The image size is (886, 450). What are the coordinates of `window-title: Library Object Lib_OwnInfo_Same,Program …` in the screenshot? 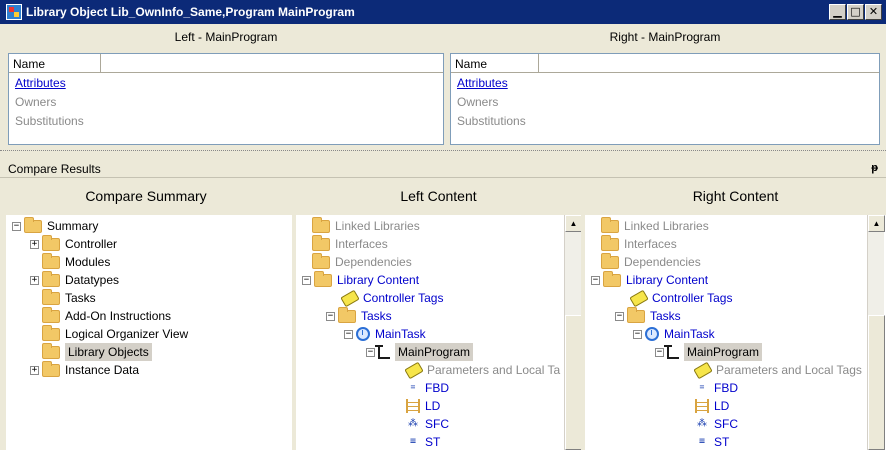 It's located at (190, 12).